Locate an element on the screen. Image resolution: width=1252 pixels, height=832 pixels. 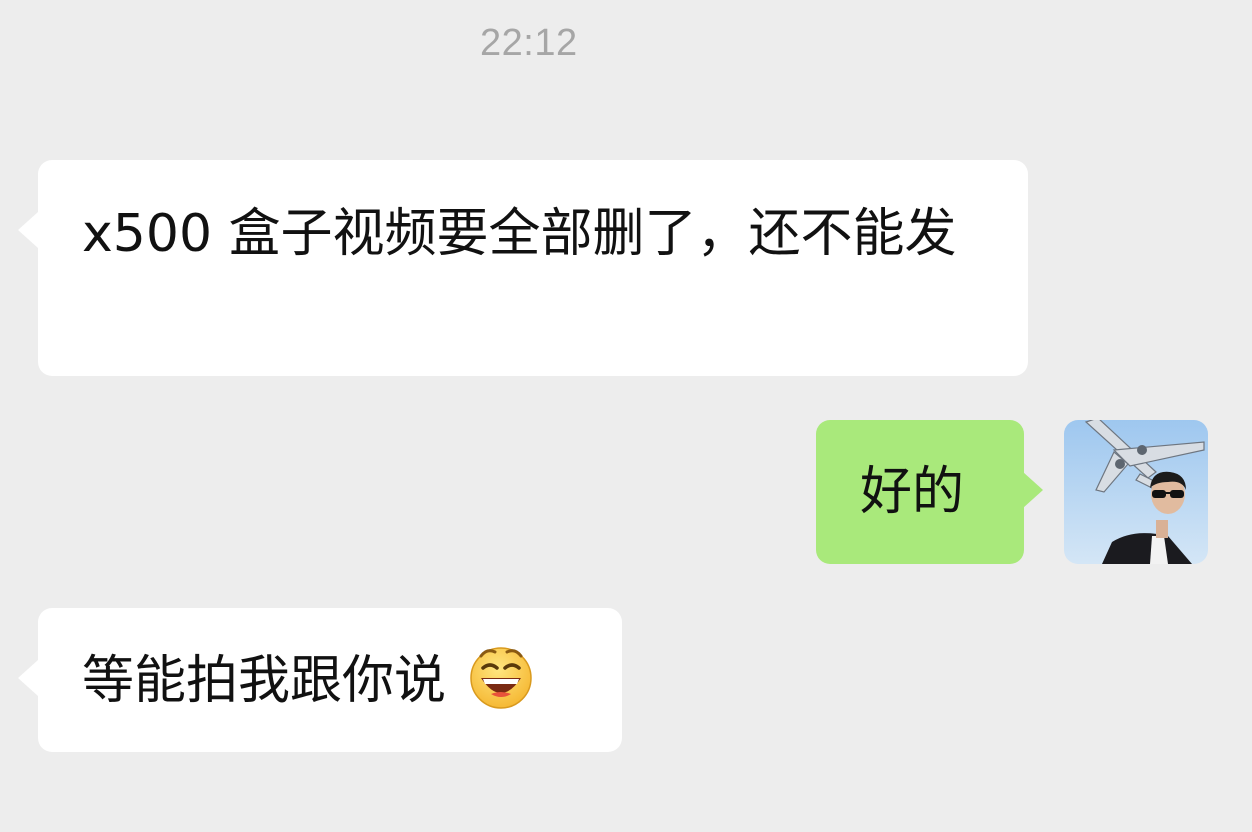
message-timestamp: 22:12 is located at coordinates (529, 43).